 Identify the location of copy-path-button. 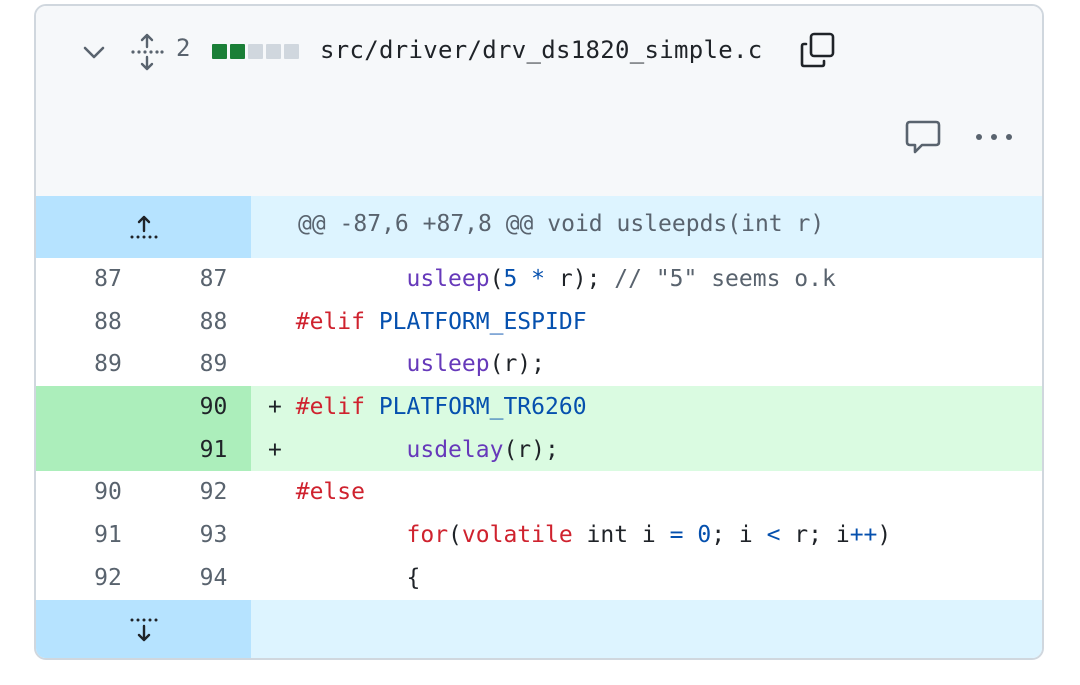
(818, 50).